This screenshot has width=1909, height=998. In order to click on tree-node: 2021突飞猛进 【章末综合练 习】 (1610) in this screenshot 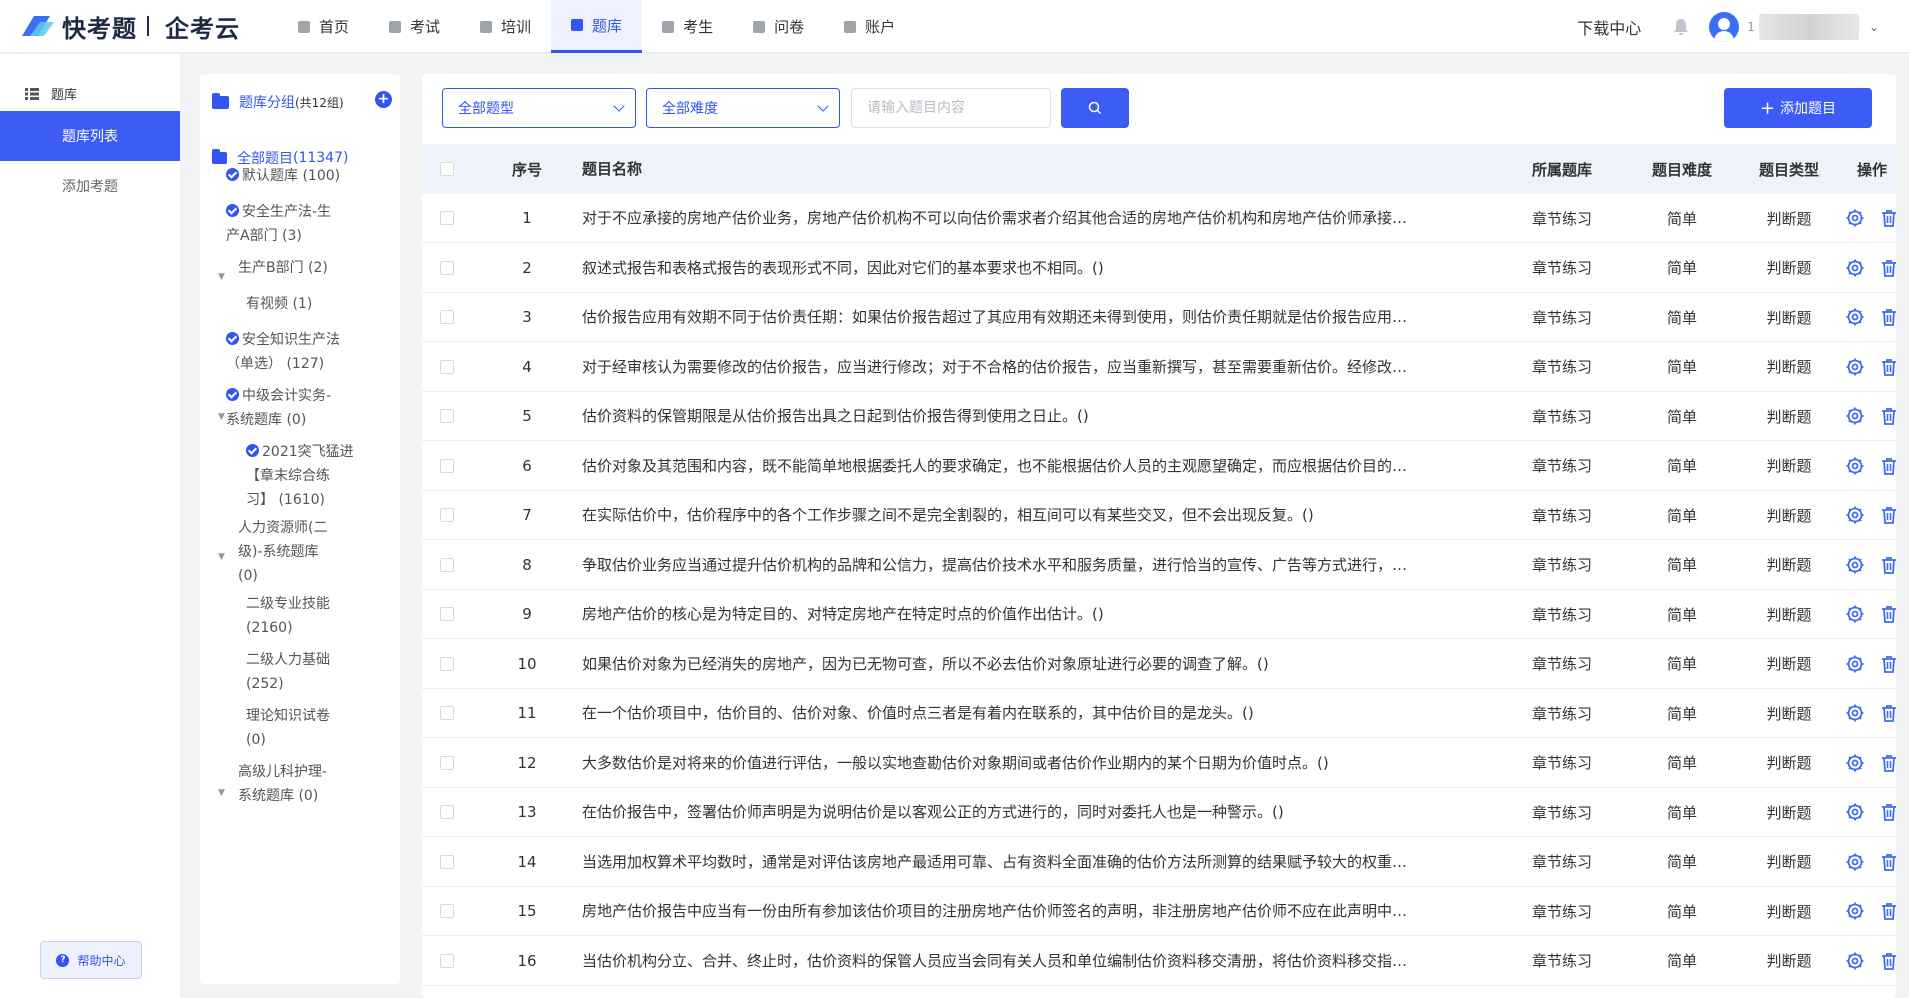, I will do `click(300, 476)`.